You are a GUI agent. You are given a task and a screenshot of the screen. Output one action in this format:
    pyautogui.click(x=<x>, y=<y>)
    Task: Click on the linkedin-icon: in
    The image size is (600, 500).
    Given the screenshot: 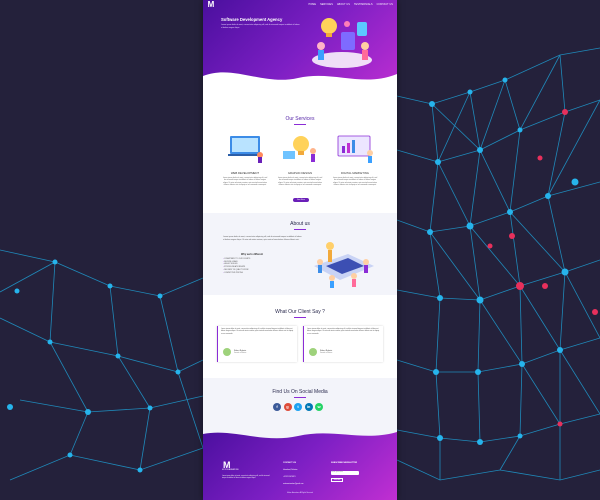 What is the action you would take?
    pyautogui.click(x=308, y=407)
    